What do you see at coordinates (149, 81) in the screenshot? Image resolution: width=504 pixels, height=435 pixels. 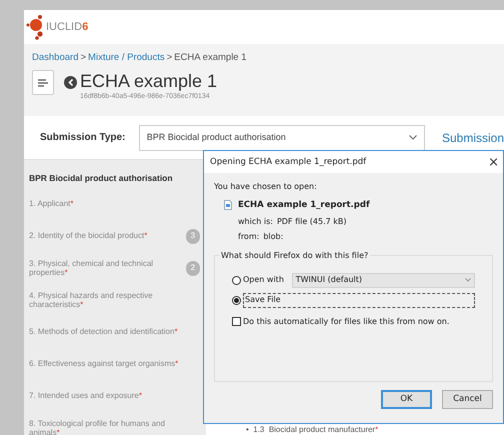 I see `dataset-title: ECHA example 1` at bounding box center [149, 81].